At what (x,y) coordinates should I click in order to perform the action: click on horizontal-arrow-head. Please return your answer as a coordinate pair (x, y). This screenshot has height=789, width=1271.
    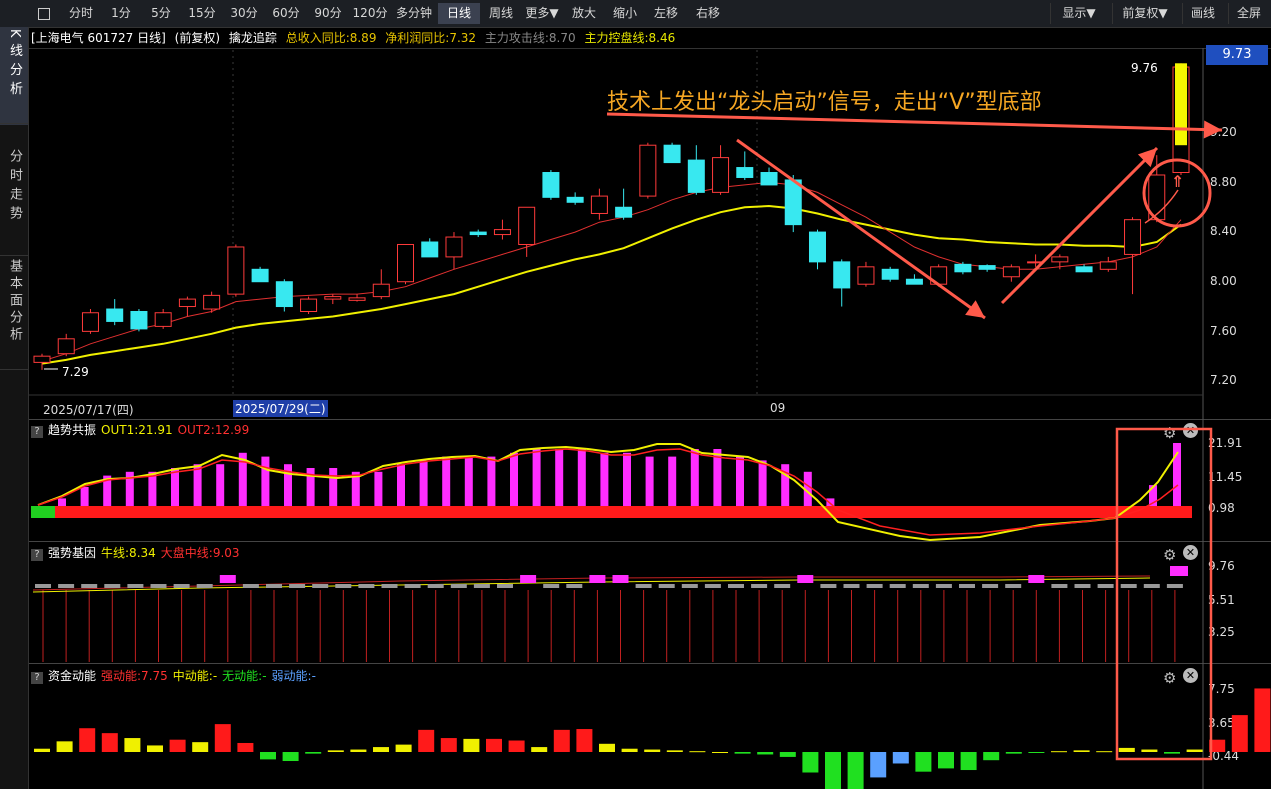
    Looking at the image, I should click on (1212, 129).